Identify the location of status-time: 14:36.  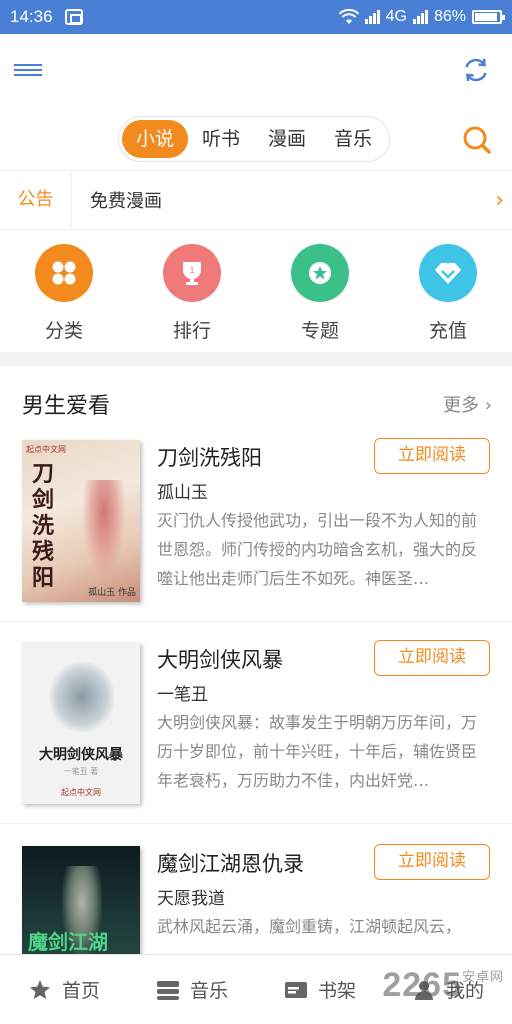
(31, 16).